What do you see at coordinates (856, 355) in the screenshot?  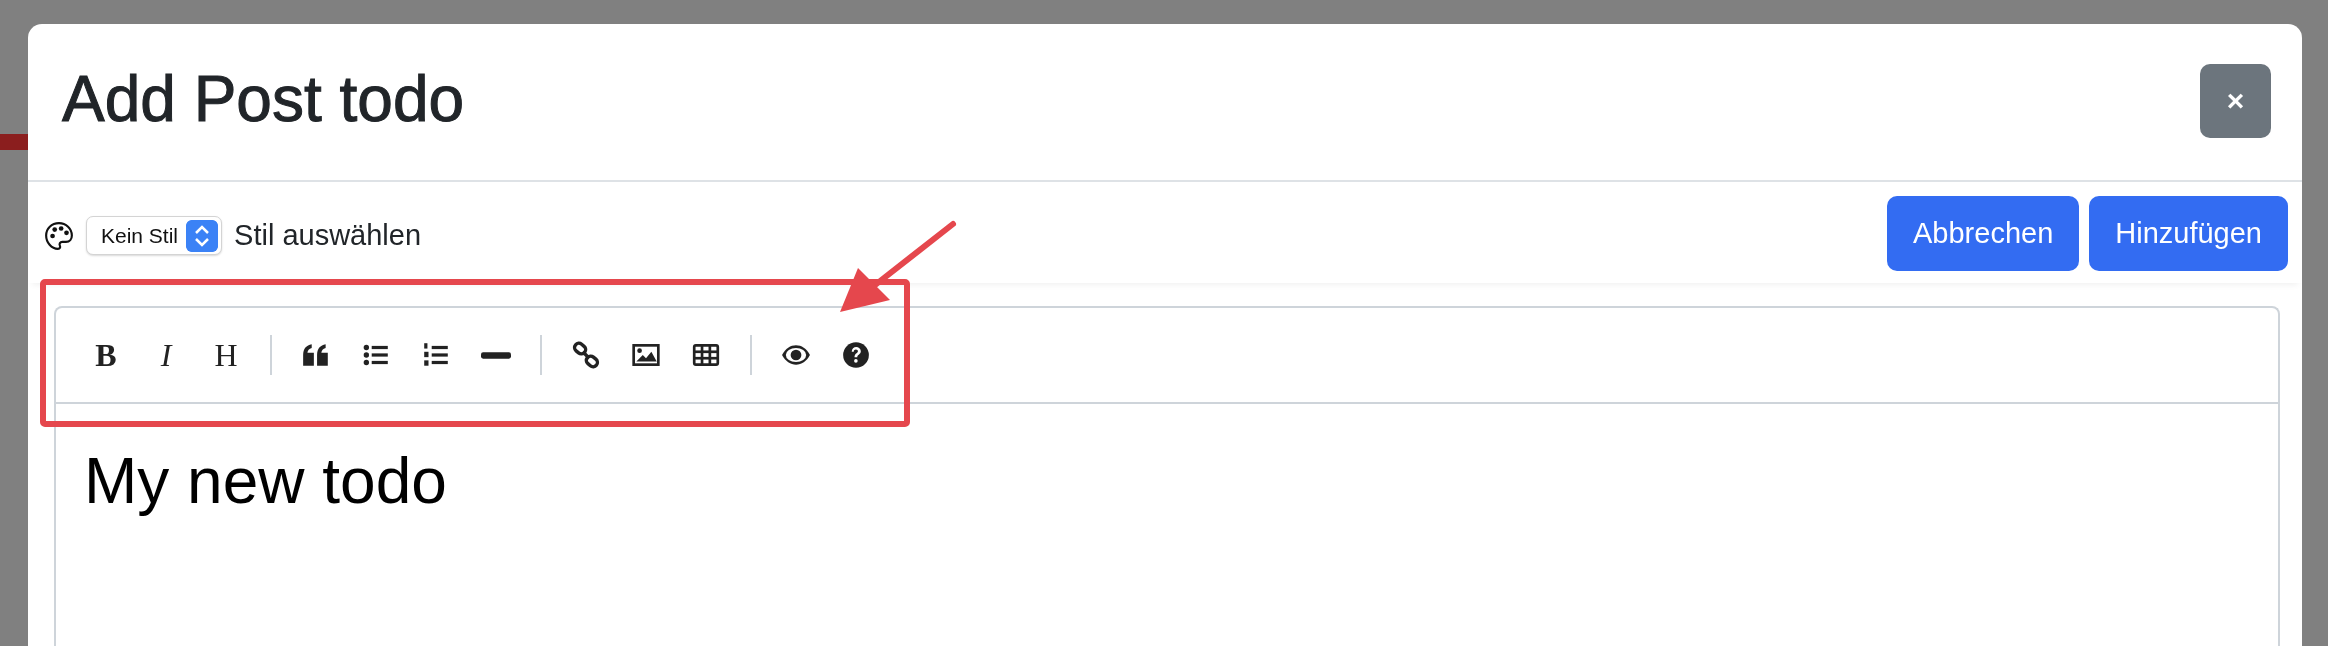 I see `help-icon` at bounding box center [856, 355].